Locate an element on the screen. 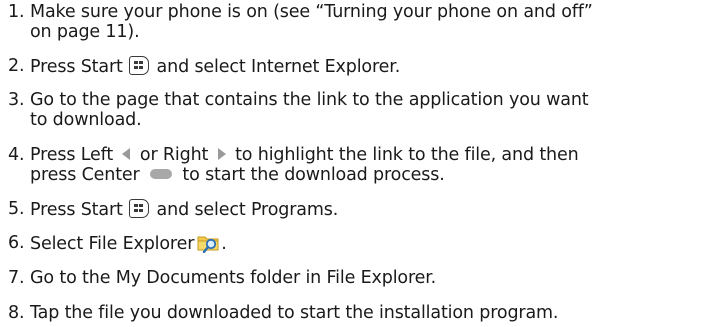 Image resolution: width=713 pixels, height=327 pixels. step-5: 5. Press Start and select Programs. is located at coordinates (356, 209).